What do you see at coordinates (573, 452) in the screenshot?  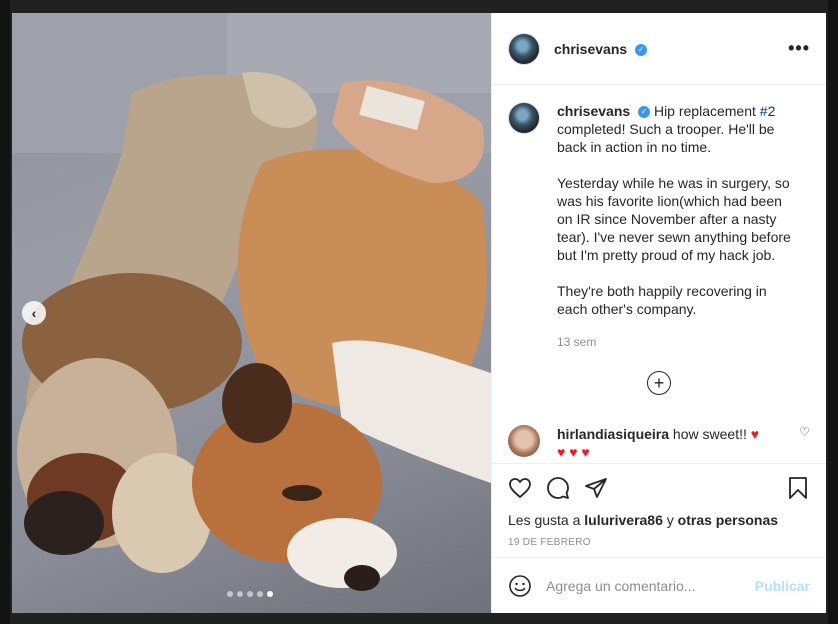 I see `comment-hearts: ♥ ♥ ♥` at bounding box center [573, 452].